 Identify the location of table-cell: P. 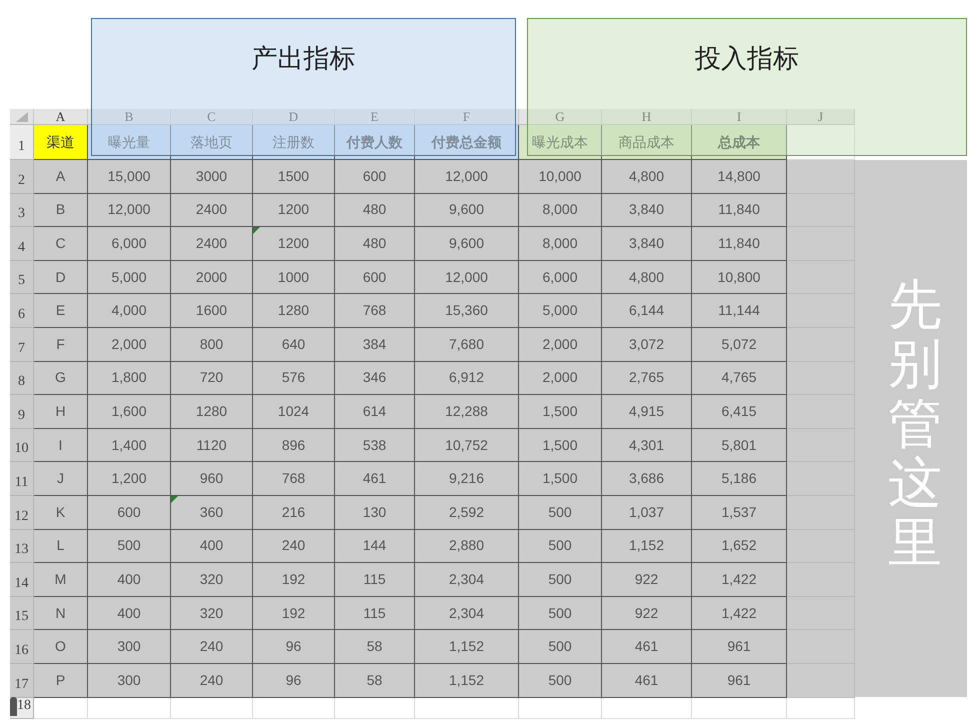
(61, 681).